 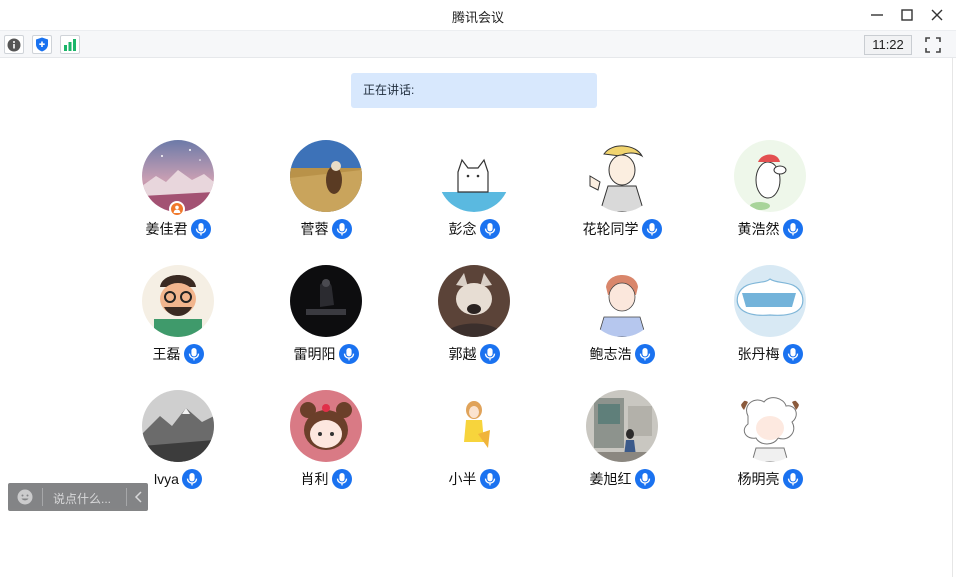 I want to click on participant-tile: 菅蓉, so click(x=326, y=195).